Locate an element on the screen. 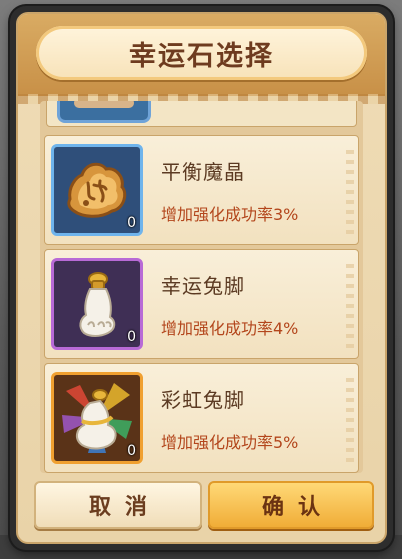  list-item-partial is located at coordinates (201, 114).